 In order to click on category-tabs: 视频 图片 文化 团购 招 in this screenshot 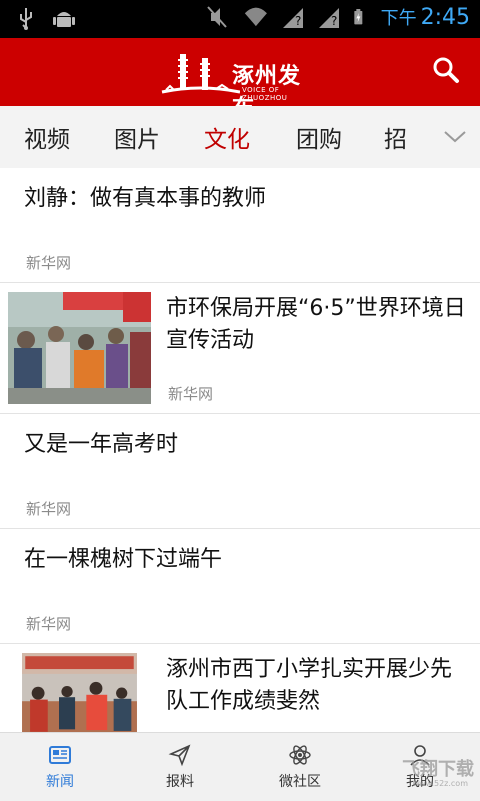, I will do `click(240, 137)`.